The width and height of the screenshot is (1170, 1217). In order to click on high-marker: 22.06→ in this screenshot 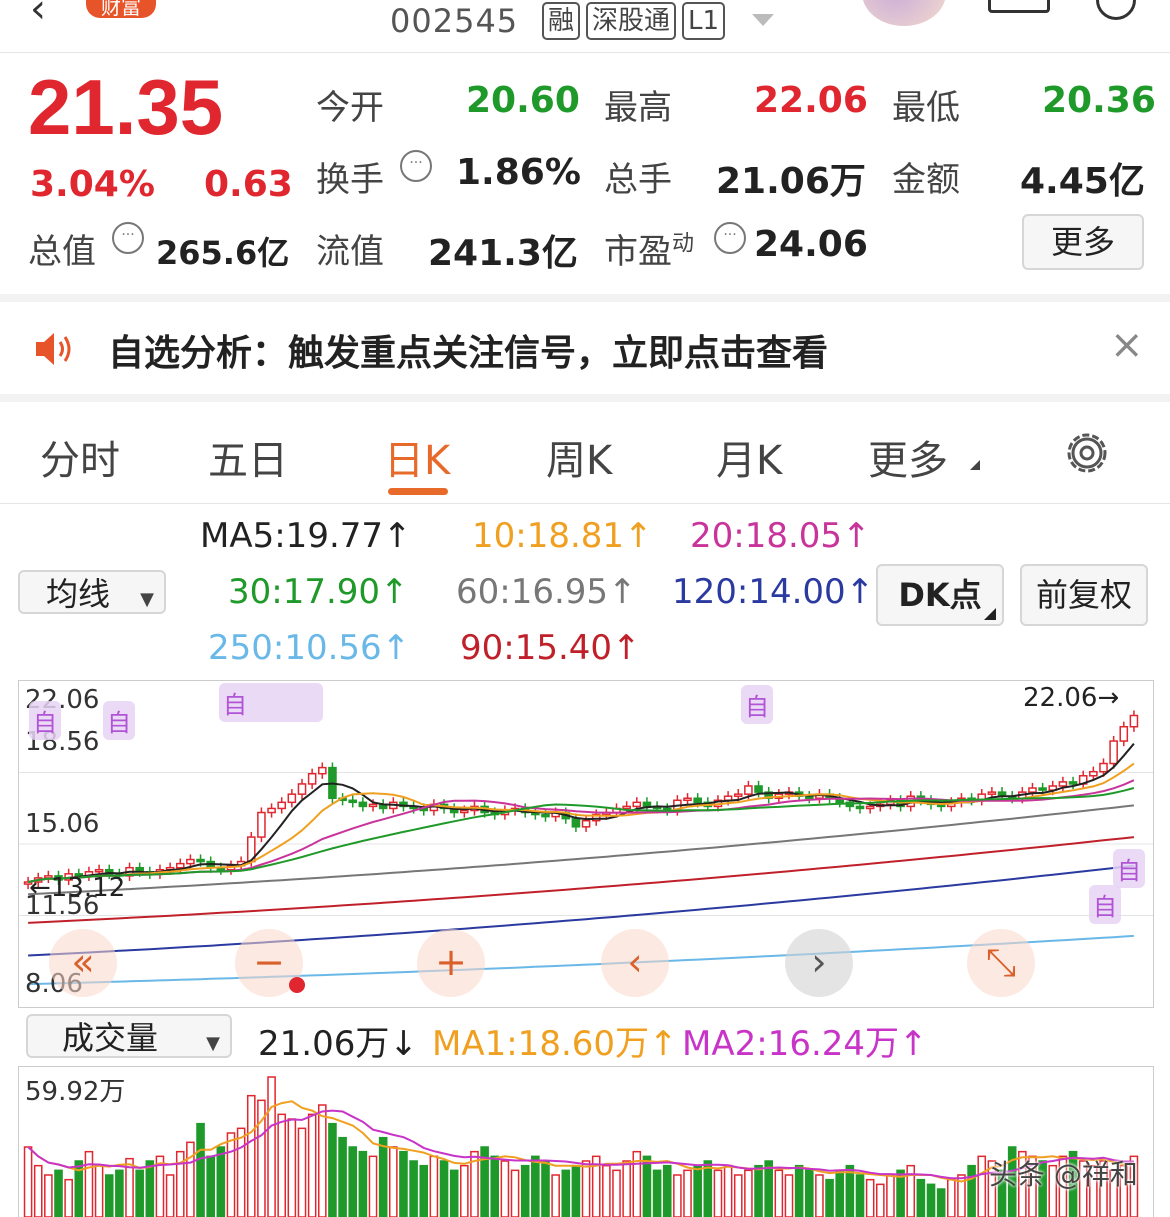, I will do `click(1071, 698)`.